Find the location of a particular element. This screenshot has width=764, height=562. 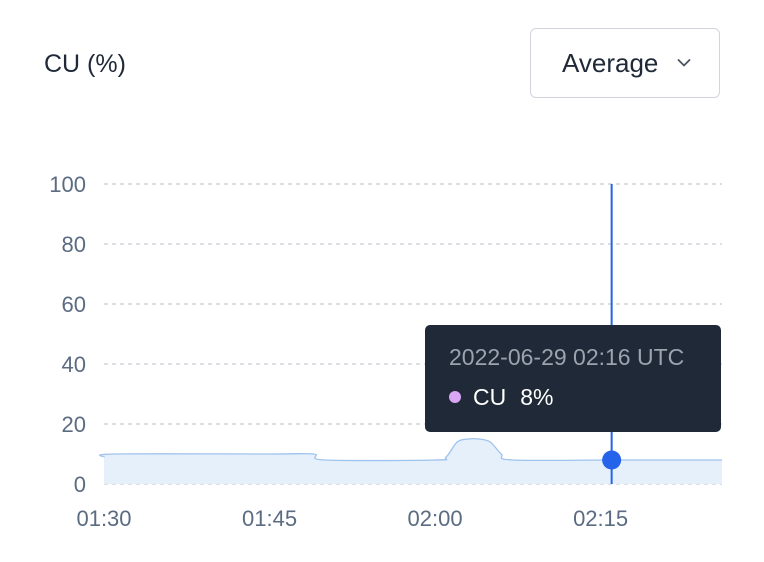

plot-area is located at coordinates (411, 460).